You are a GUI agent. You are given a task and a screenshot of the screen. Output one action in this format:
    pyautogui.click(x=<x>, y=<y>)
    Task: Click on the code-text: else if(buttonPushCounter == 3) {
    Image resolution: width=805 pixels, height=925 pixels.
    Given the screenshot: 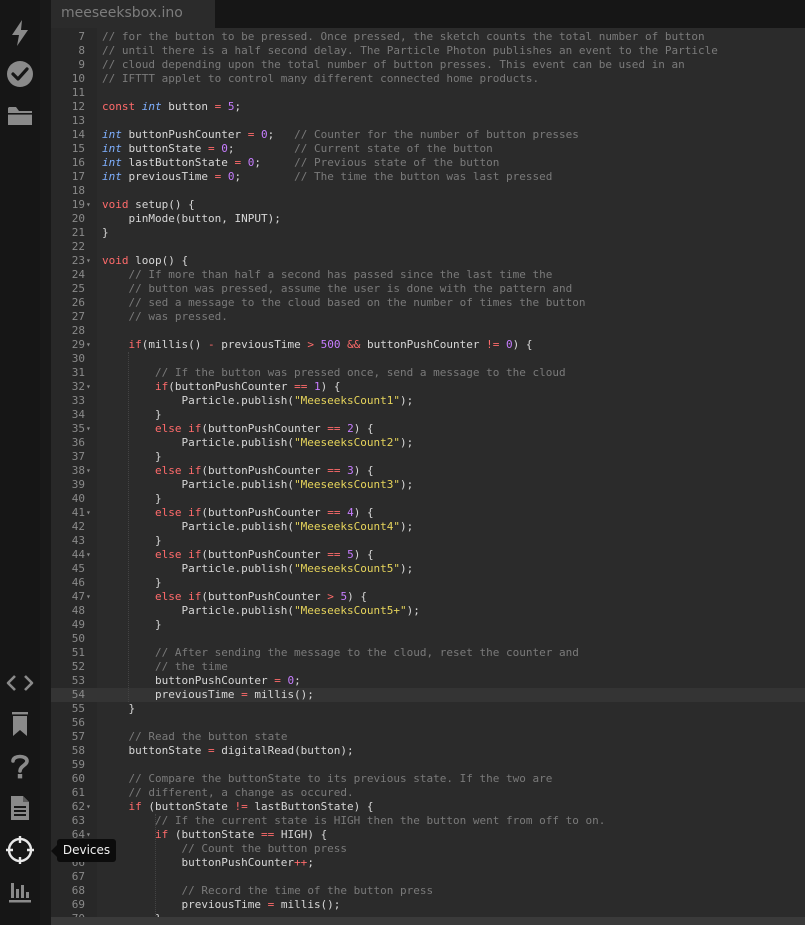 What is the action you would take?
    pyautogui.click(x=264, y=470)
    